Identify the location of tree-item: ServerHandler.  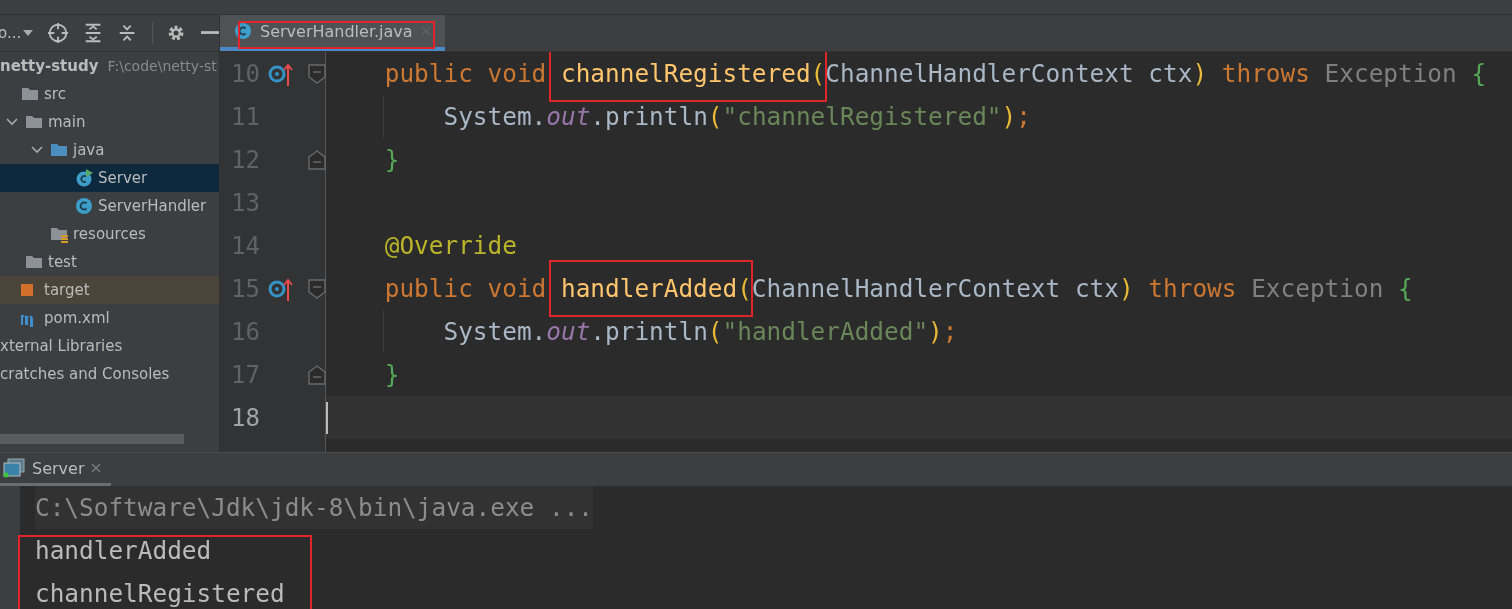
(109, 206).